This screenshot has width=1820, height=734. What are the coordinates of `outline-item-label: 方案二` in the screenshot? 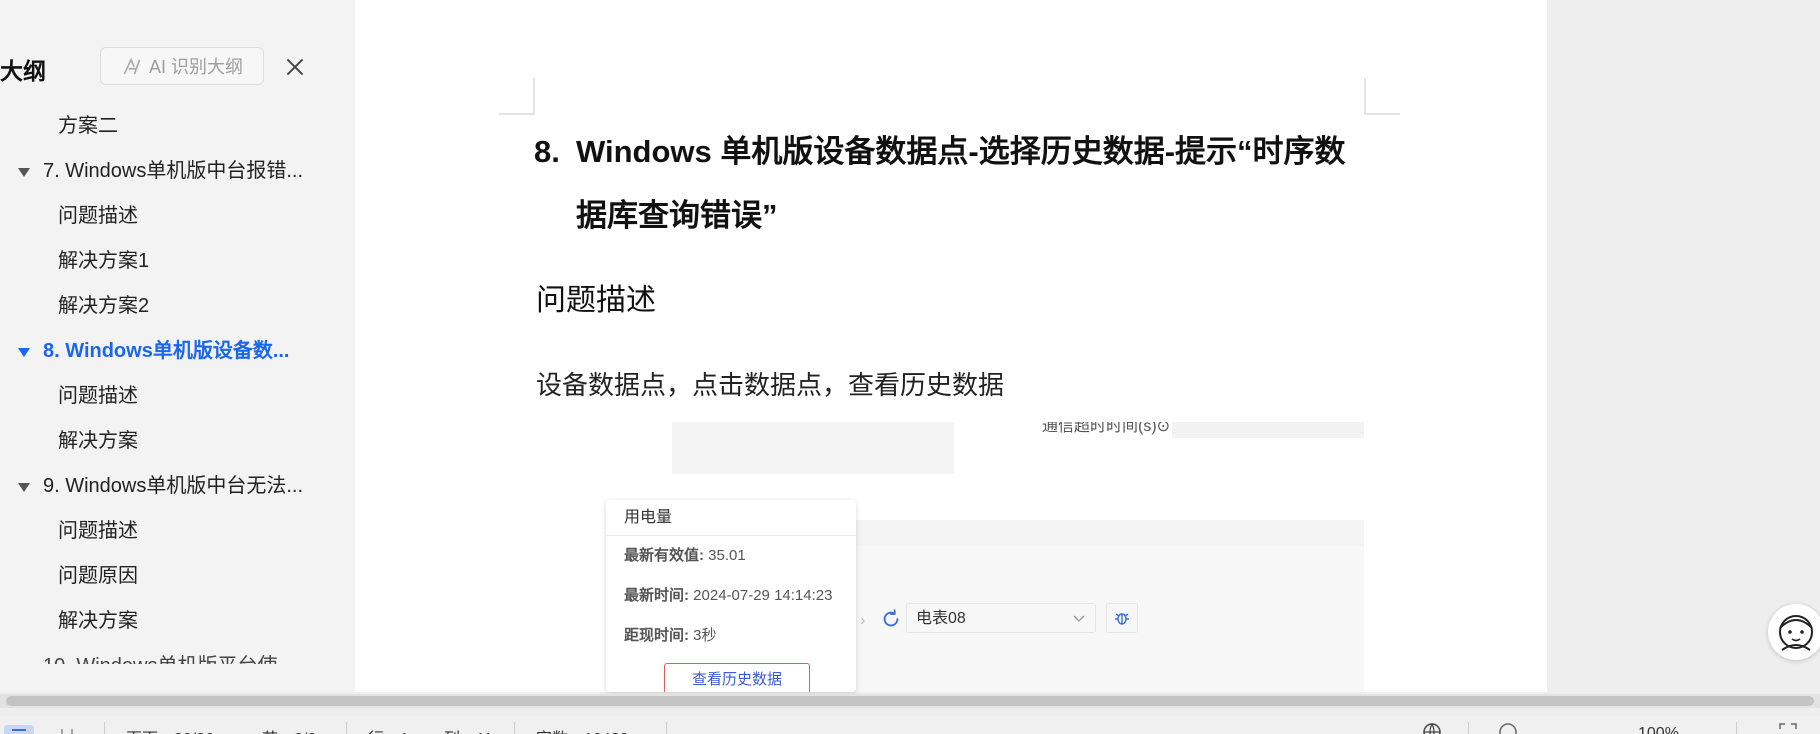 It's located at (88, 126).